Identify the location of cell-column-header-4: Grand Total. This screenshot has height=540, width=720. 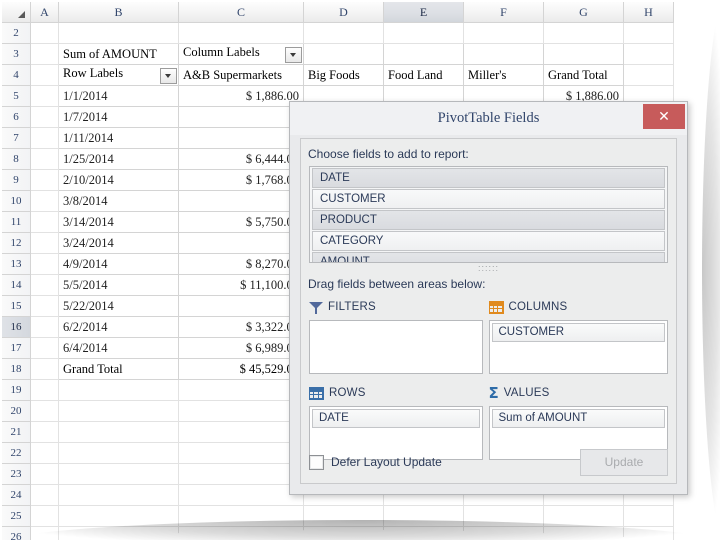
(583, 75).